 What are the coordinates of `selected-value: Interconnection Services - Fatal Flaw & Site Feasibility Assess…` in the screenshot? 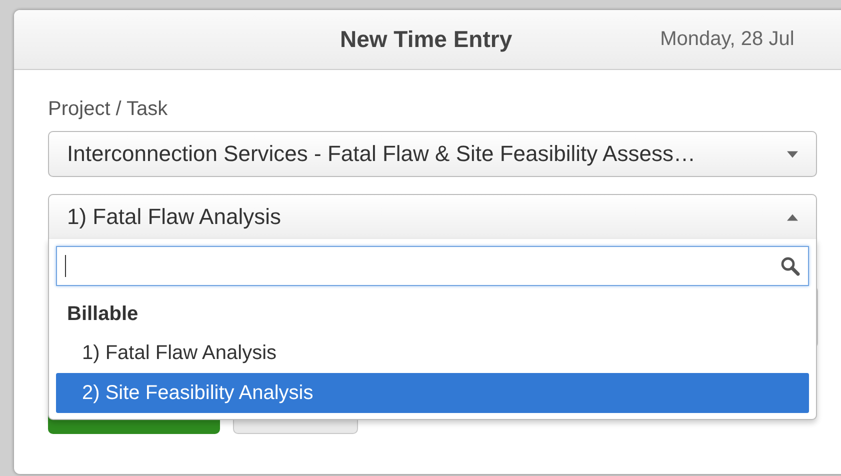 It's located at (381, 154).